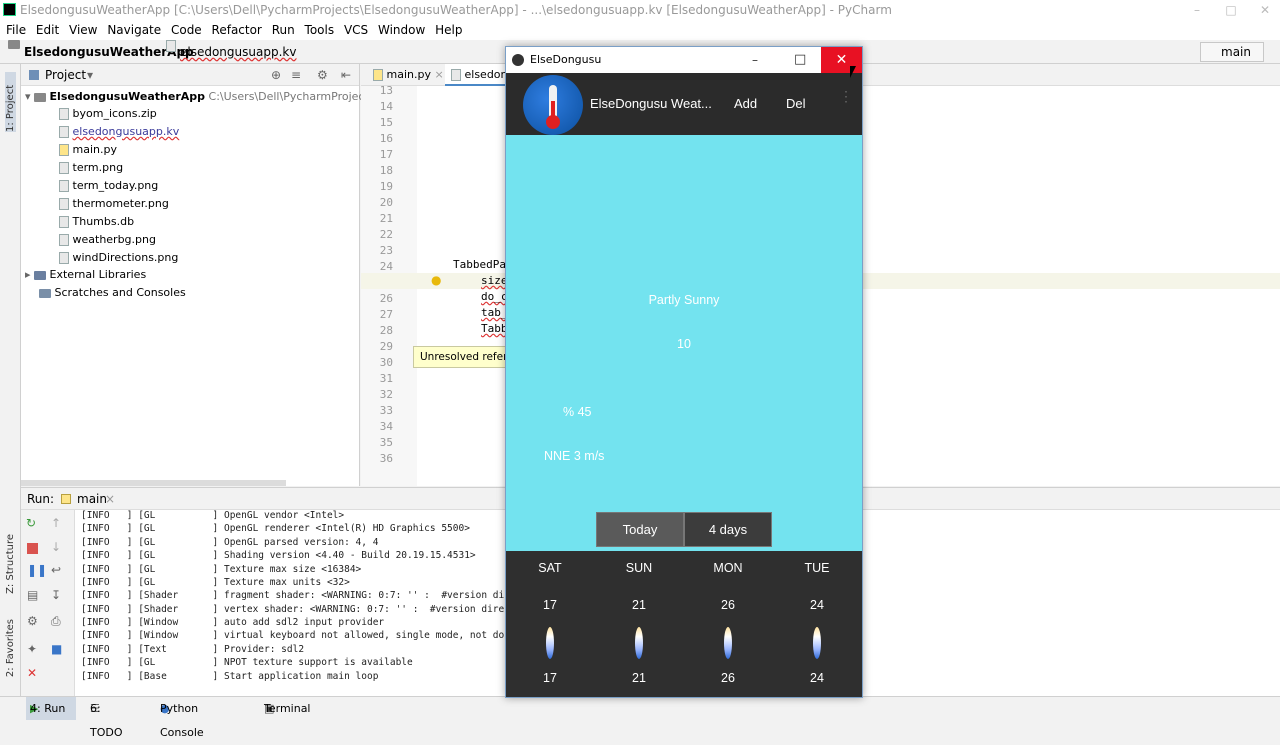 Image resolution: width=1280 pixels, height=745 pixels. Describe the element at coordinates (34, 75) in the screenshot. I see `project-view-icon` at that location.